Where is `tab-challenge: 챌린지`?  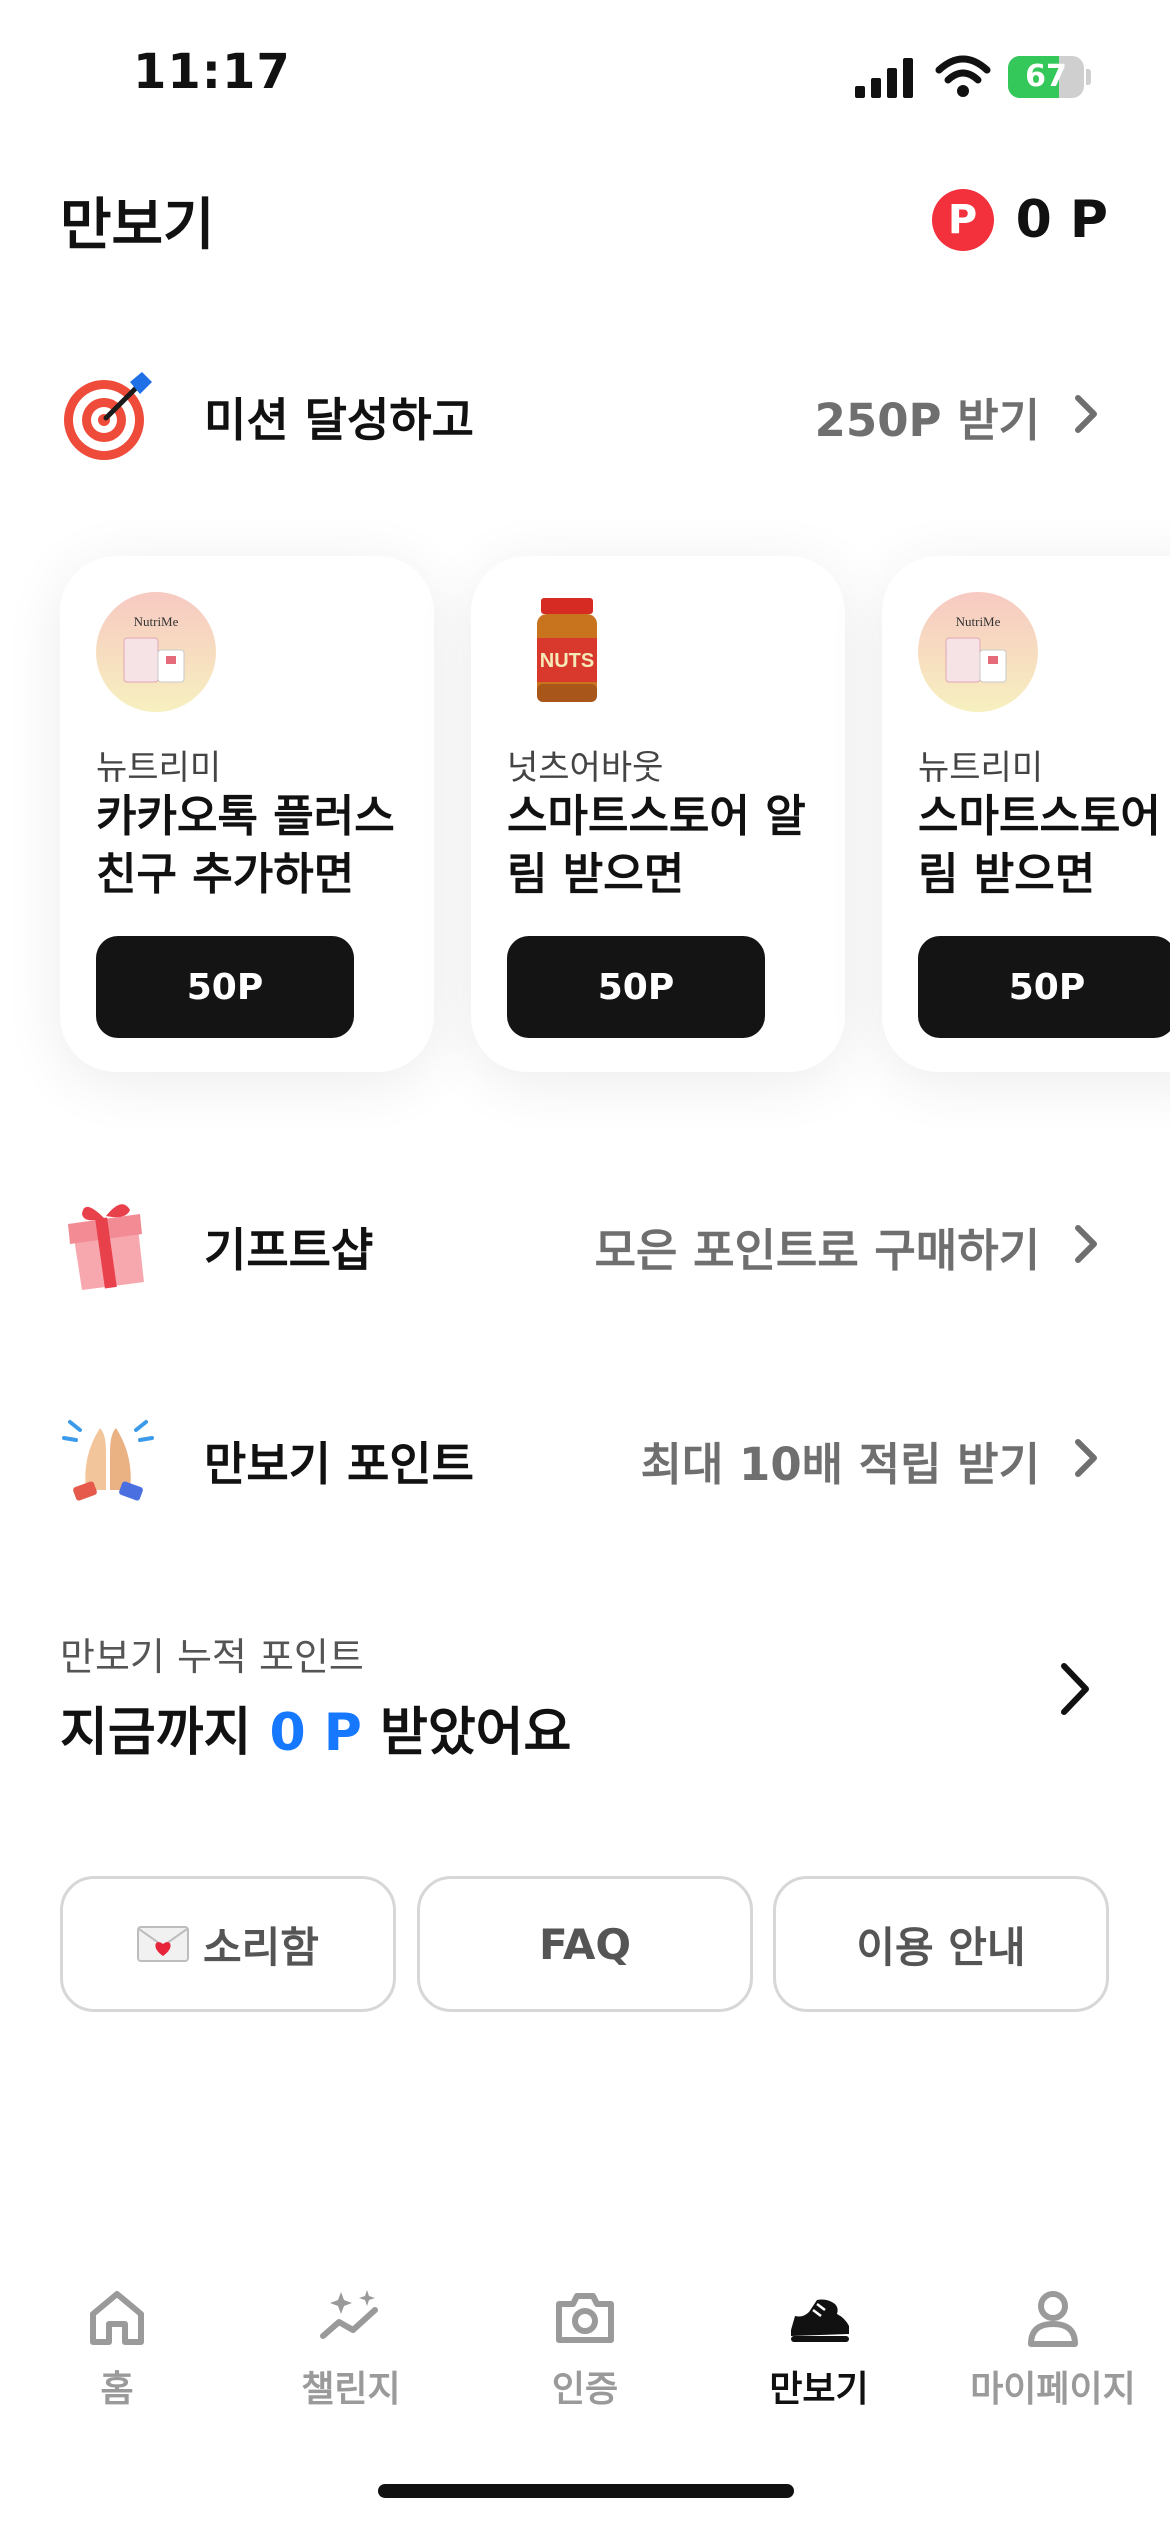 tab-challenge: 챌린지 is located at coordinates (351, 2350).